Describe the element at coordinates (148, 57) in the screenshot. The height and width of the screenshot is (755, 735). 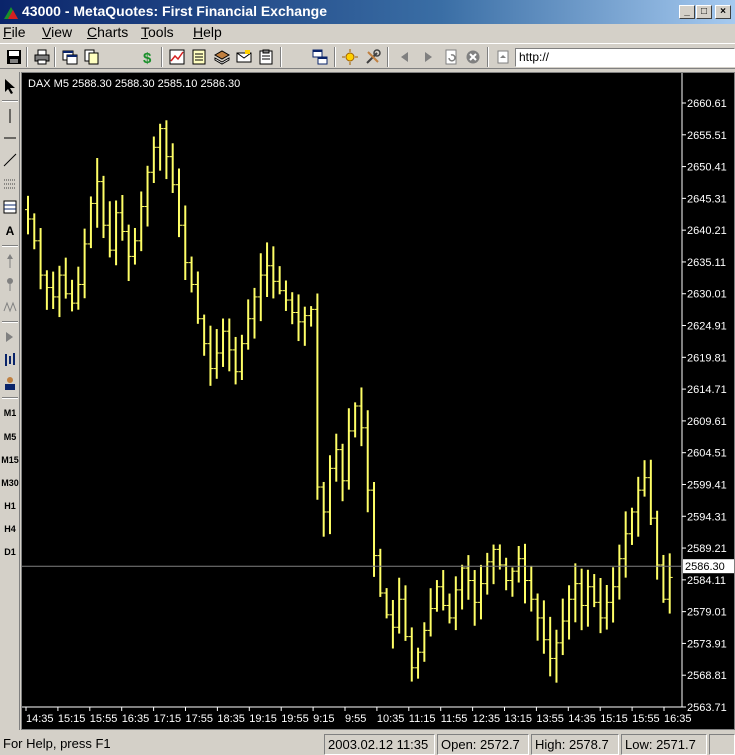
I see `dollar-button: $` at that location.